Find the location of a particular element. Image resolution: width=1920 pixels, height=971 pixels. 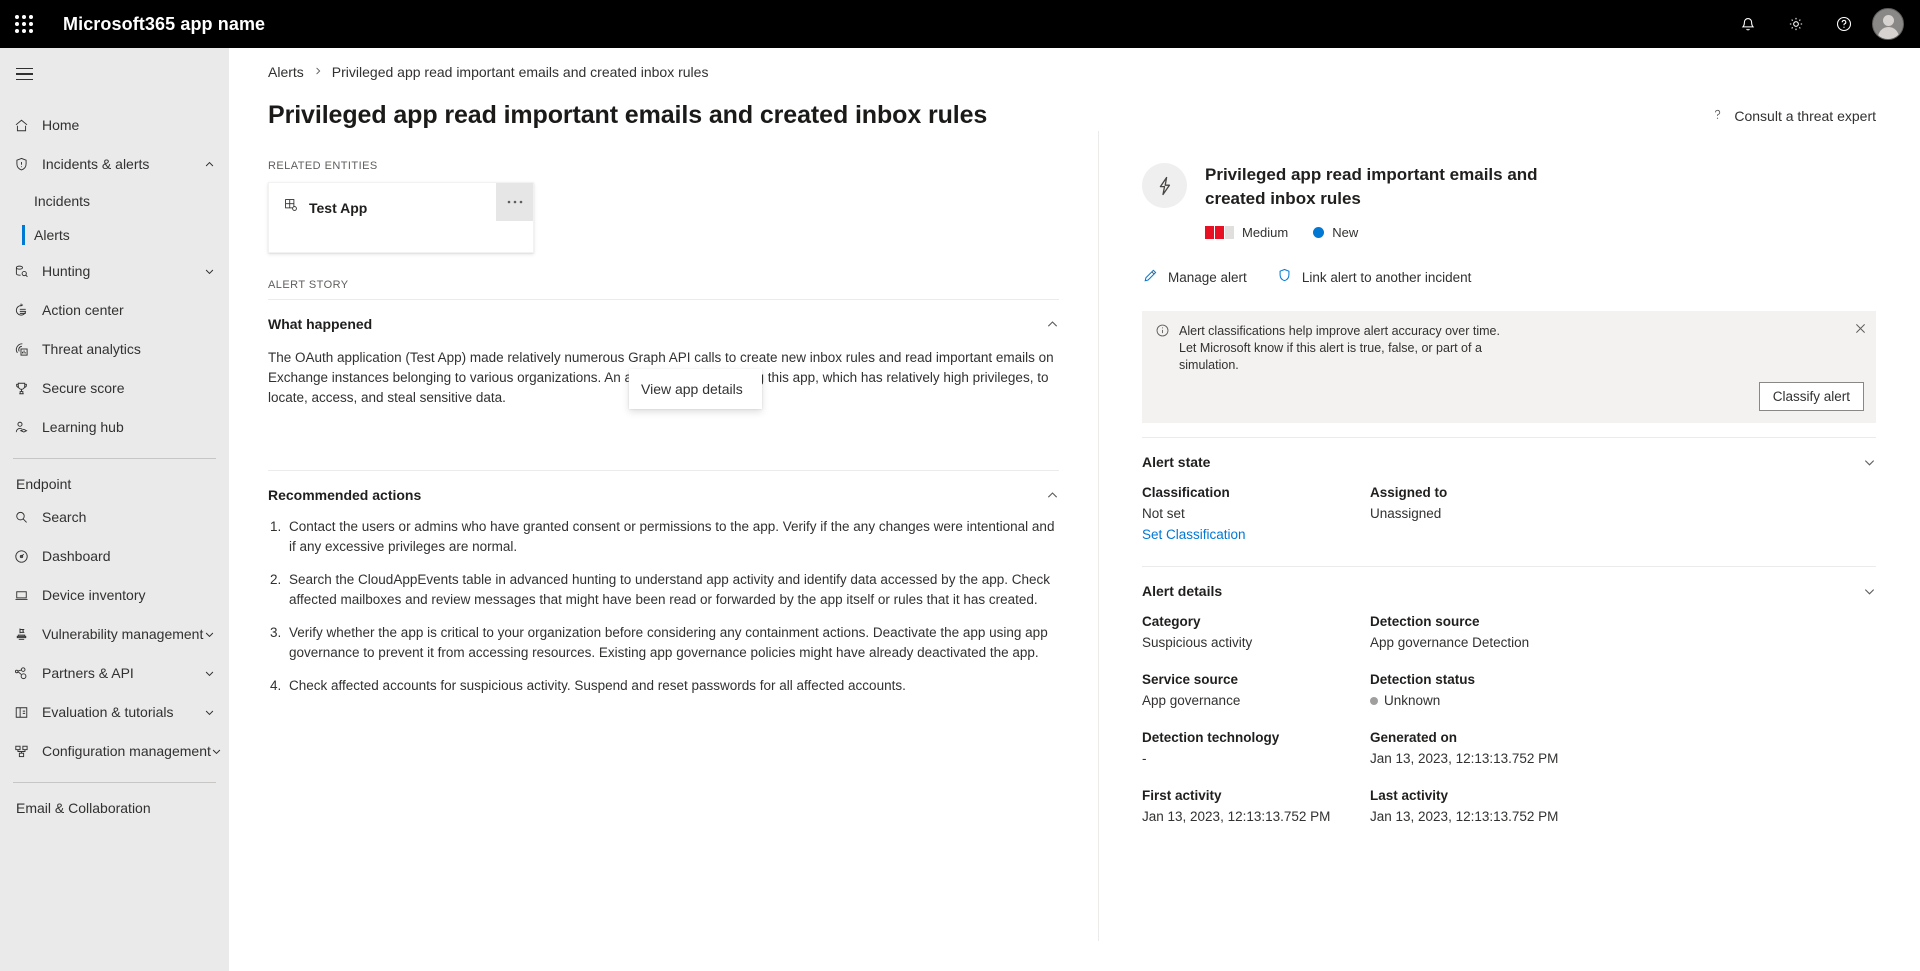

suite-header-bar: Microsoft365 app name is located at coordinates (960, 24).